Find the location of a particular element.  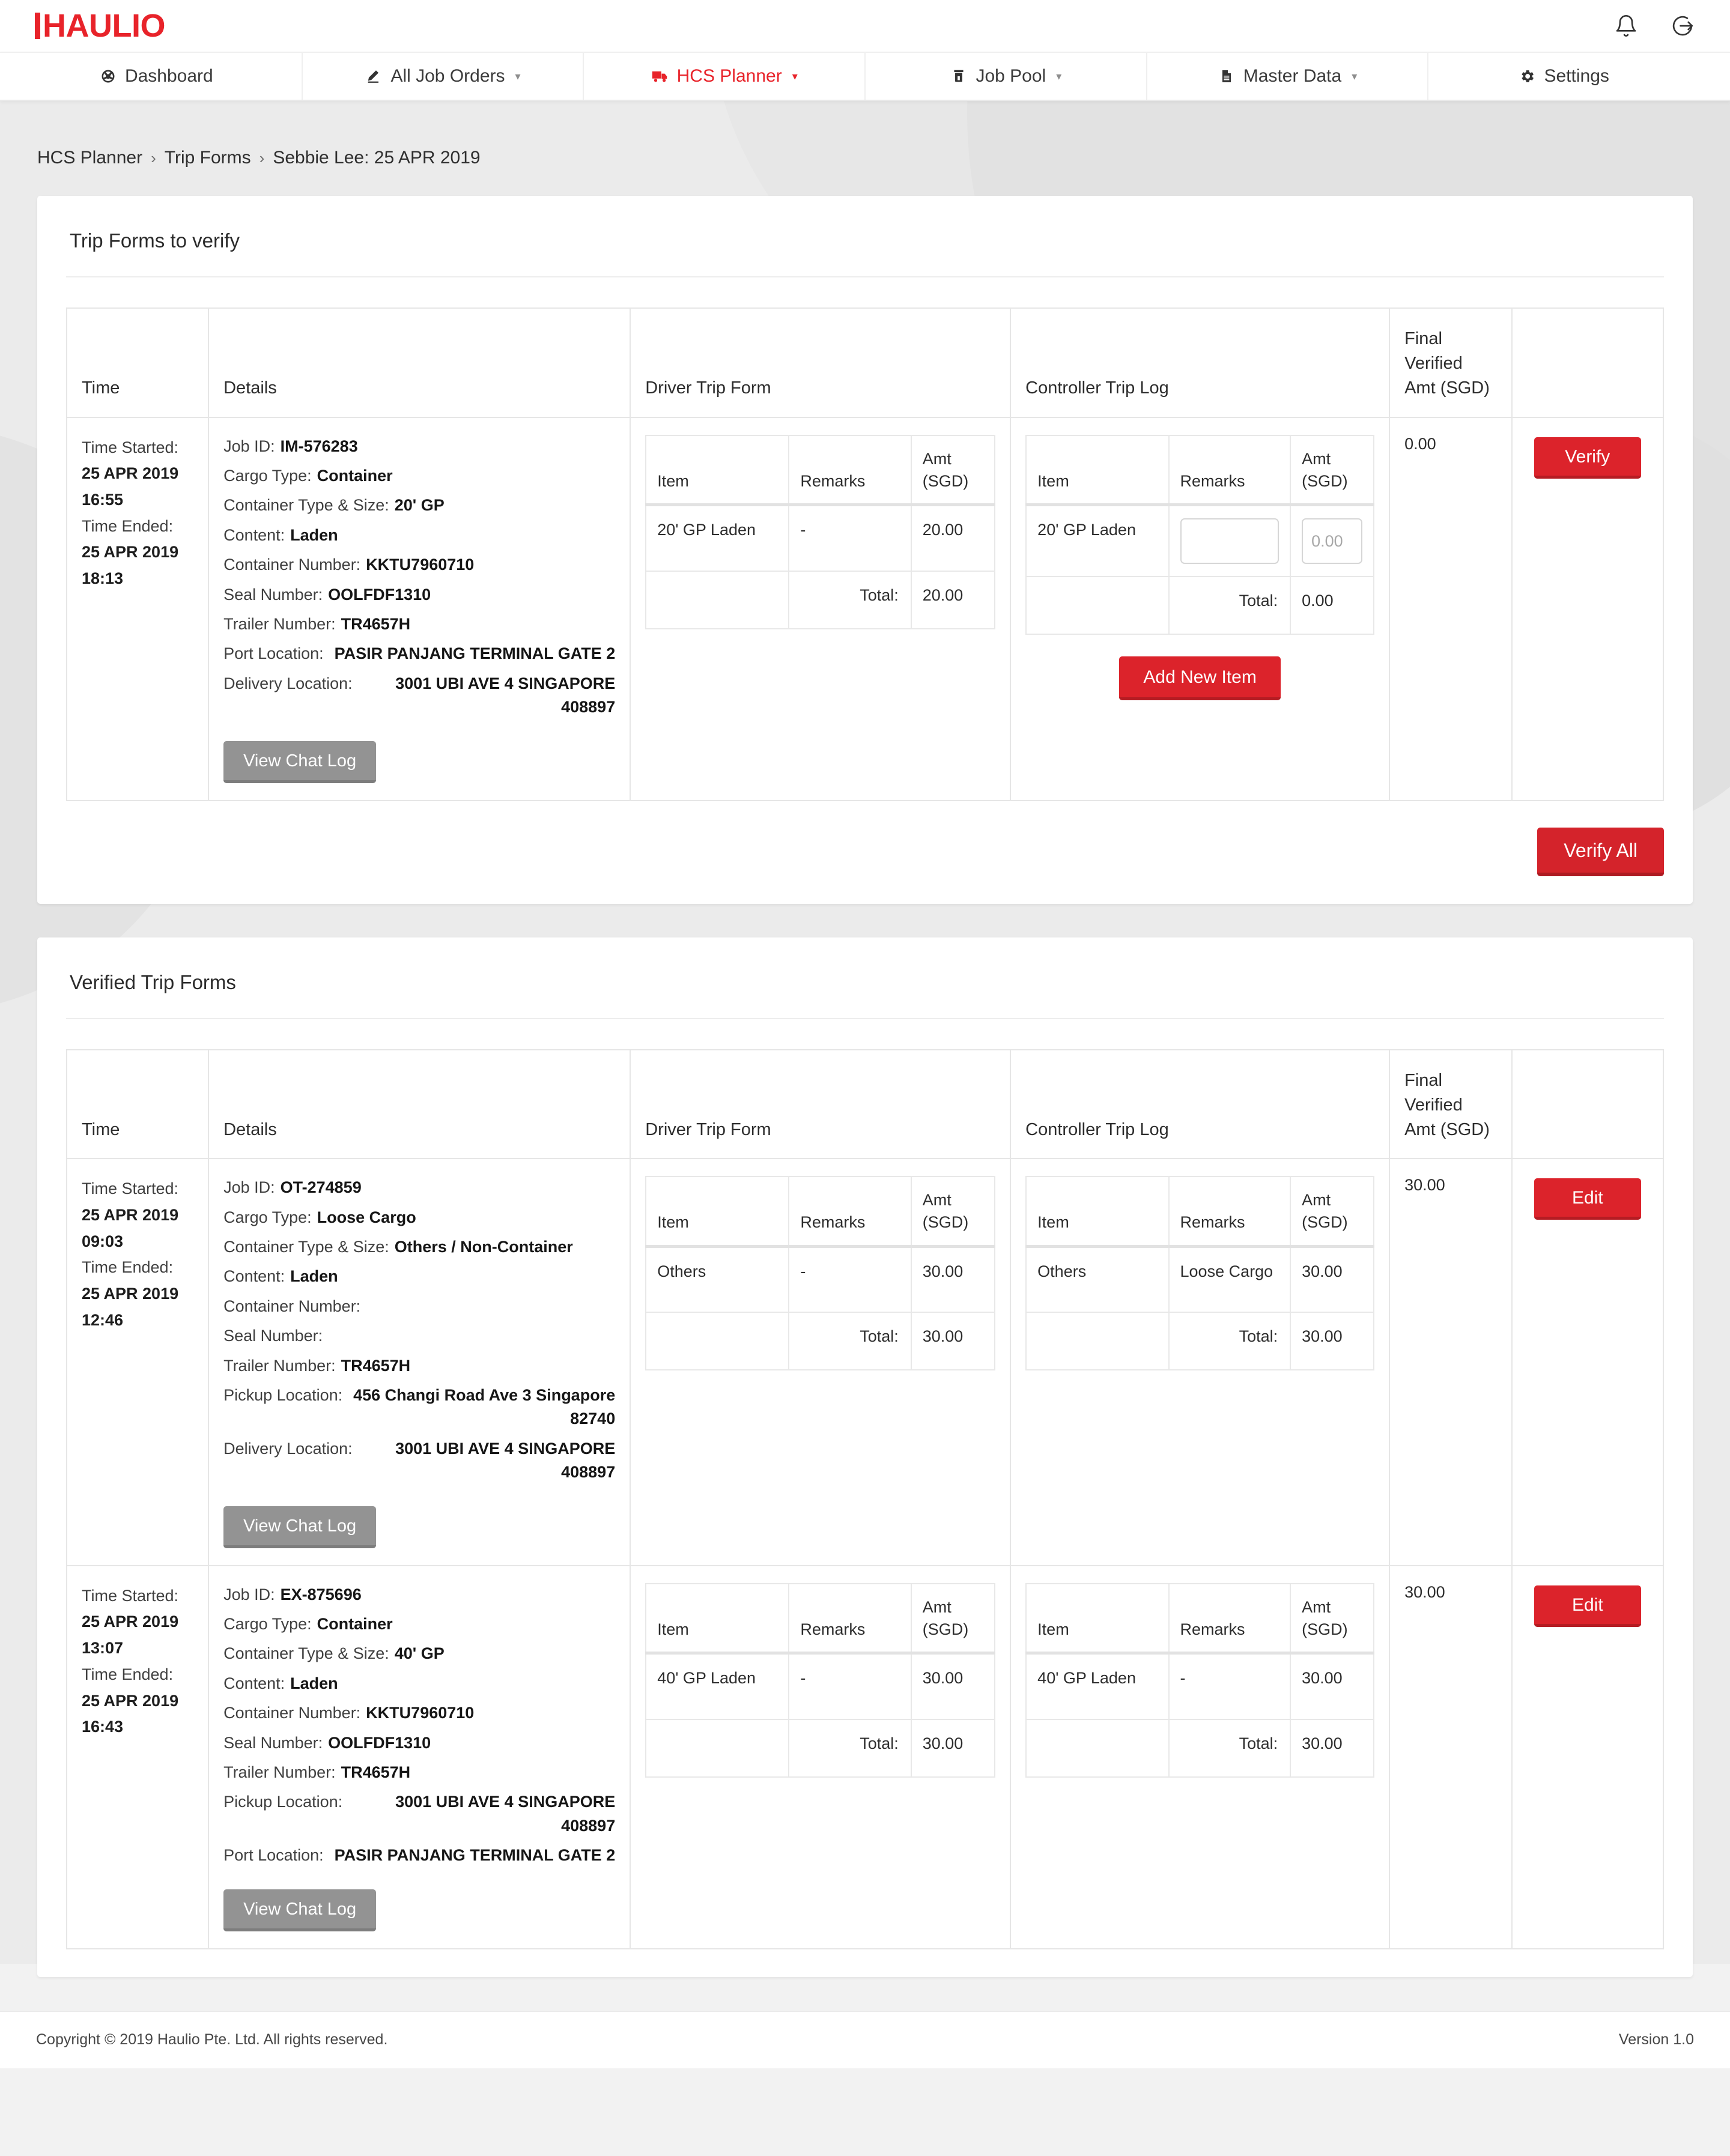

detail-label: Trailer Number: is located at coordinates (279, 624).